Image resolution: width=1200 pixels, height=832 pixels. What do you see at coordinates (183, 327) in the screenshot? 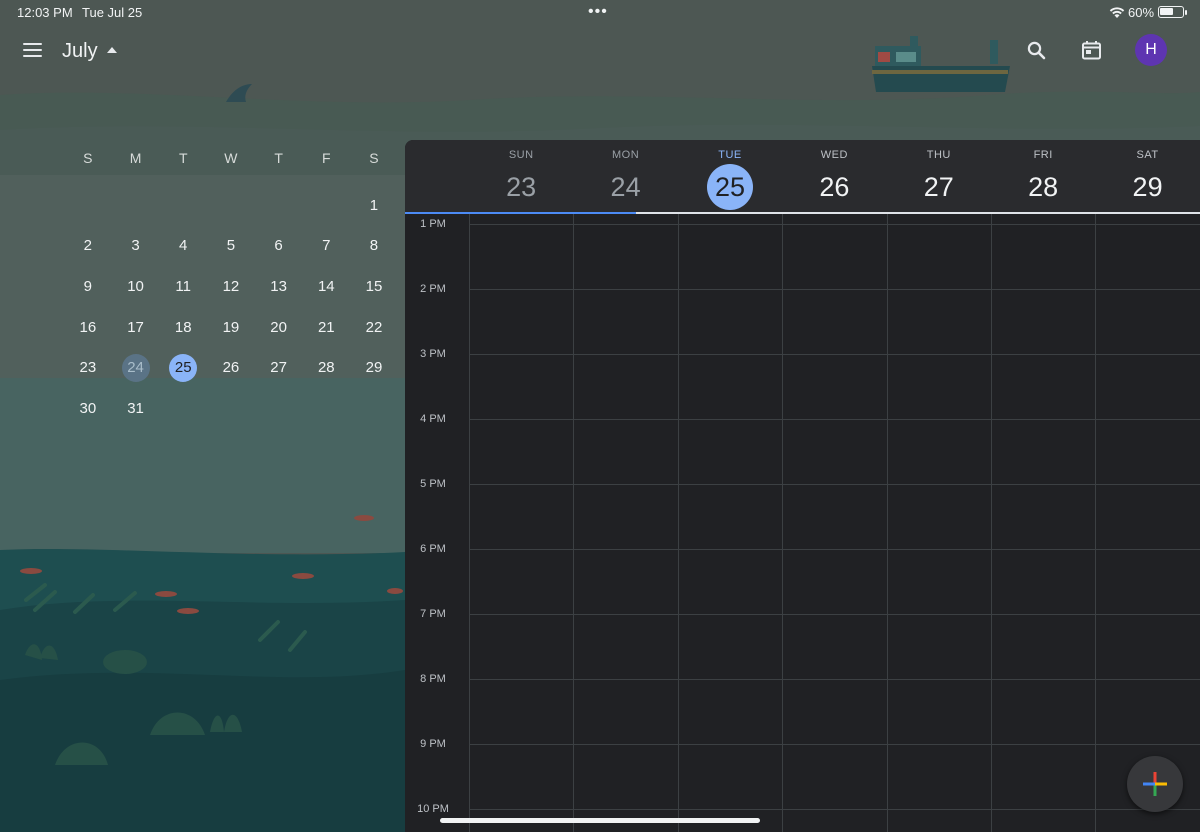
I see `mini-day-18: 18` at bounding box center [183, 327].